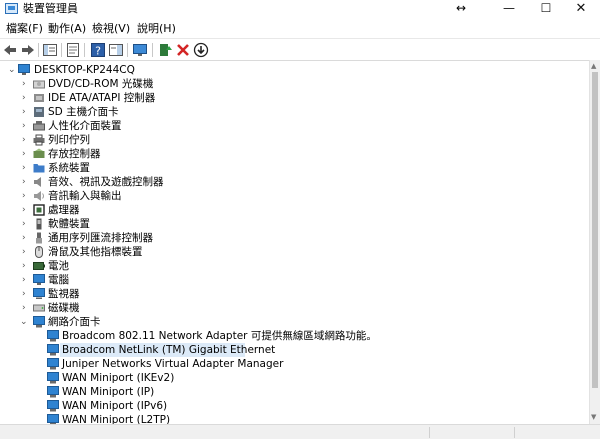  Describe the element at coordinates (156, 29) in the screenshot. I see `menu-help: 說明(H)` at that location.